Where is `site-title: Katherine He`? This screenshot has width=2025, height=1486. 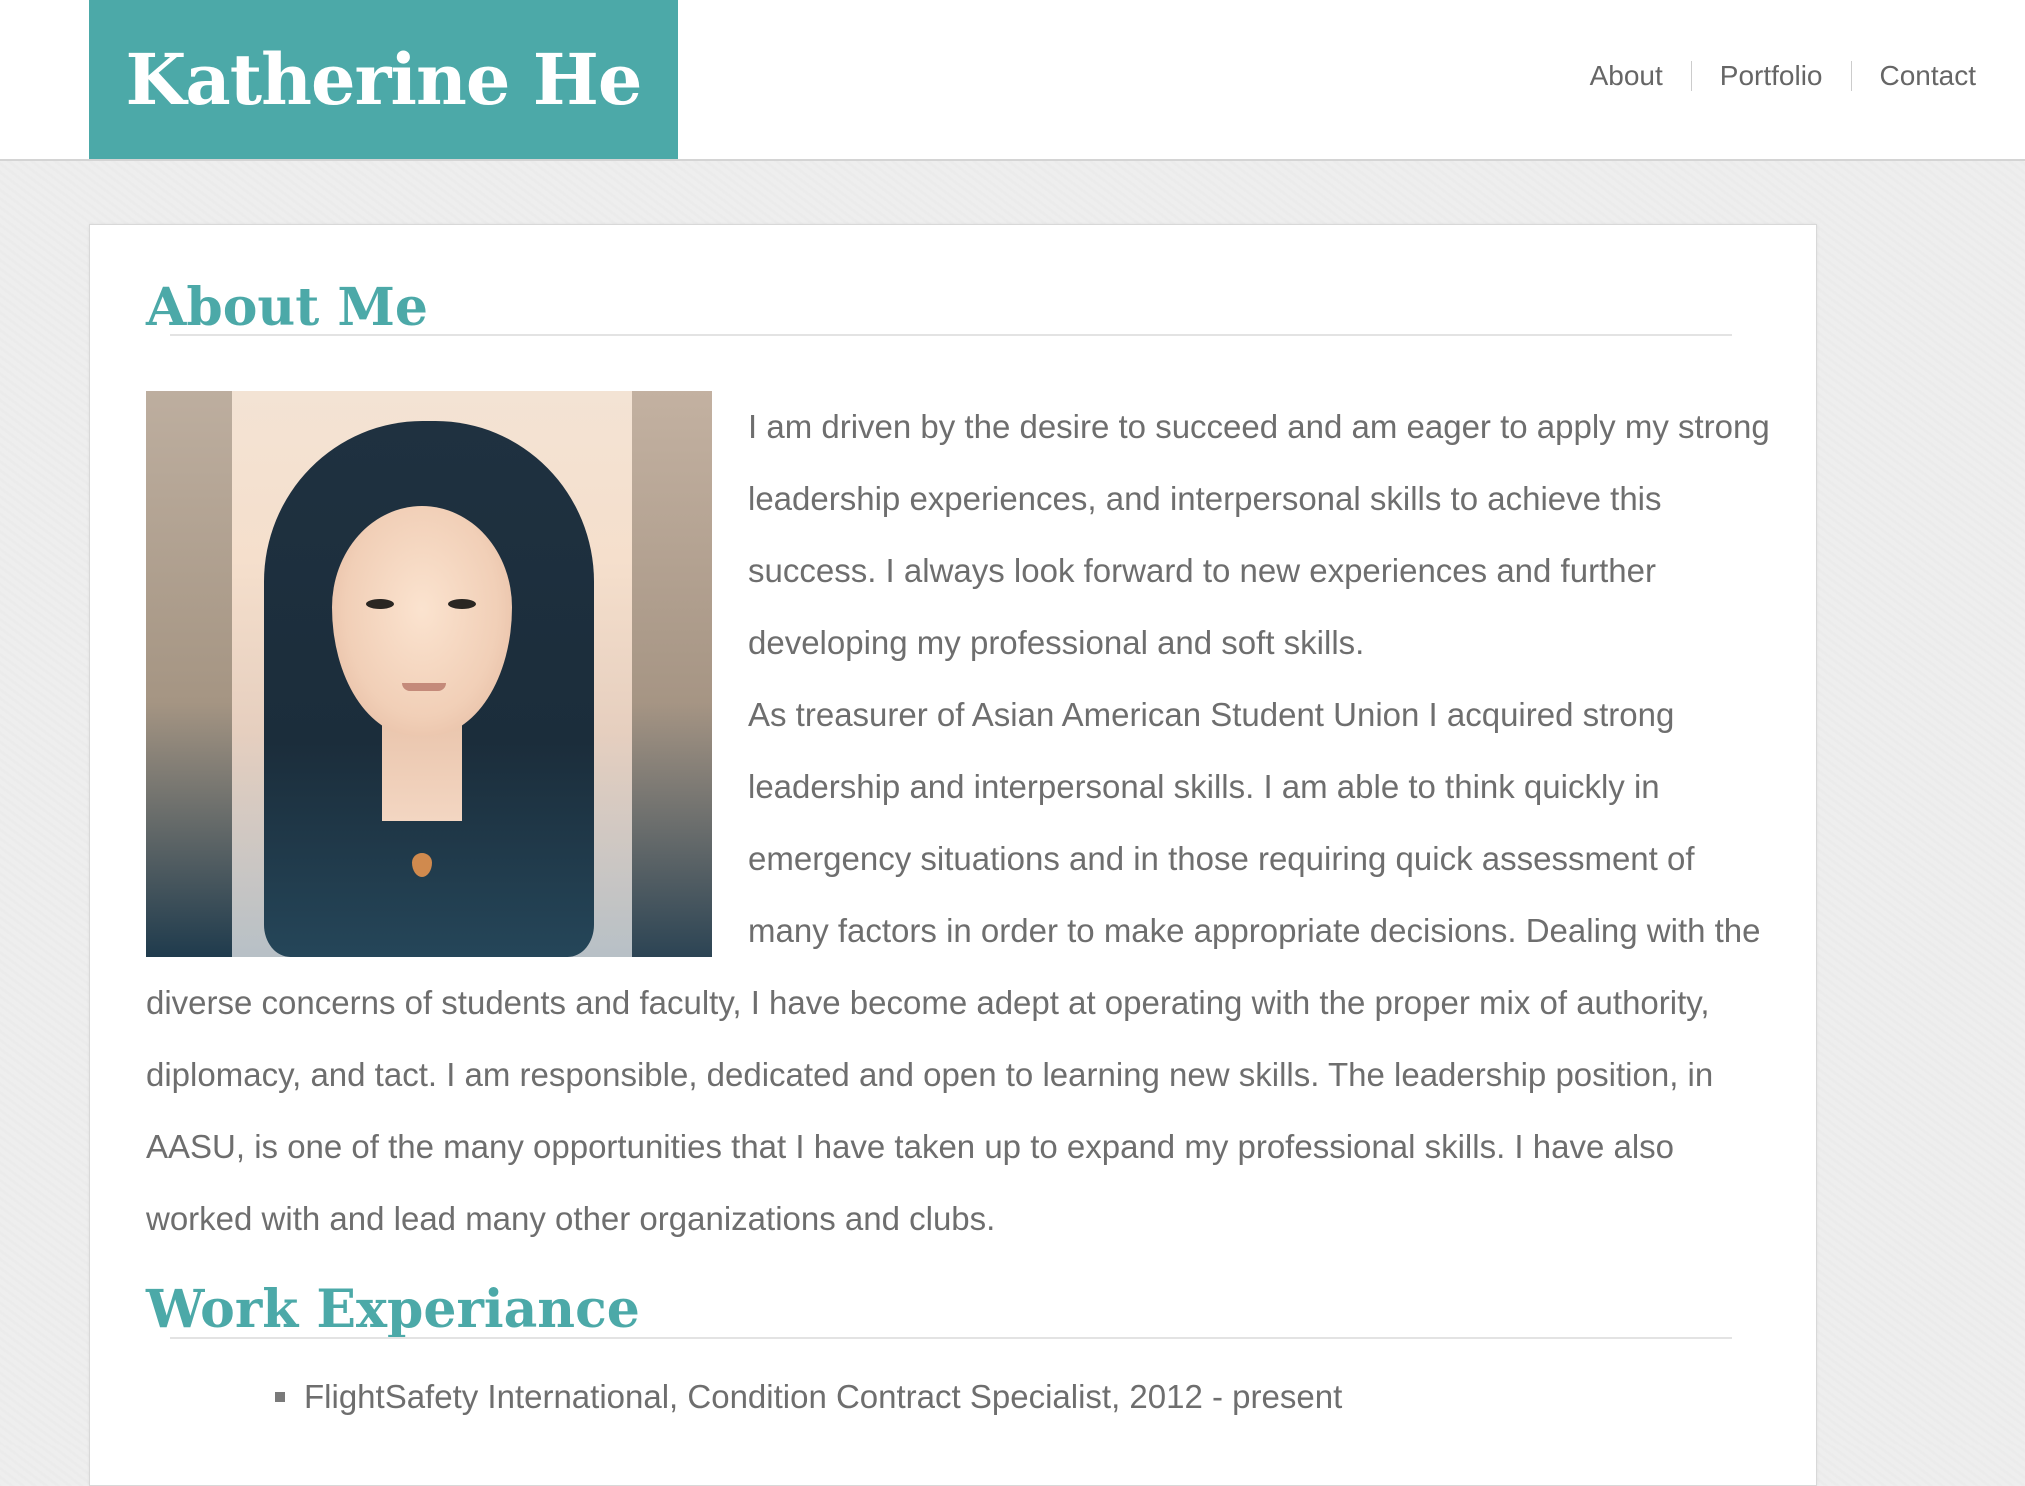 site-title: Katherine He is located at coordinates (384, 79).